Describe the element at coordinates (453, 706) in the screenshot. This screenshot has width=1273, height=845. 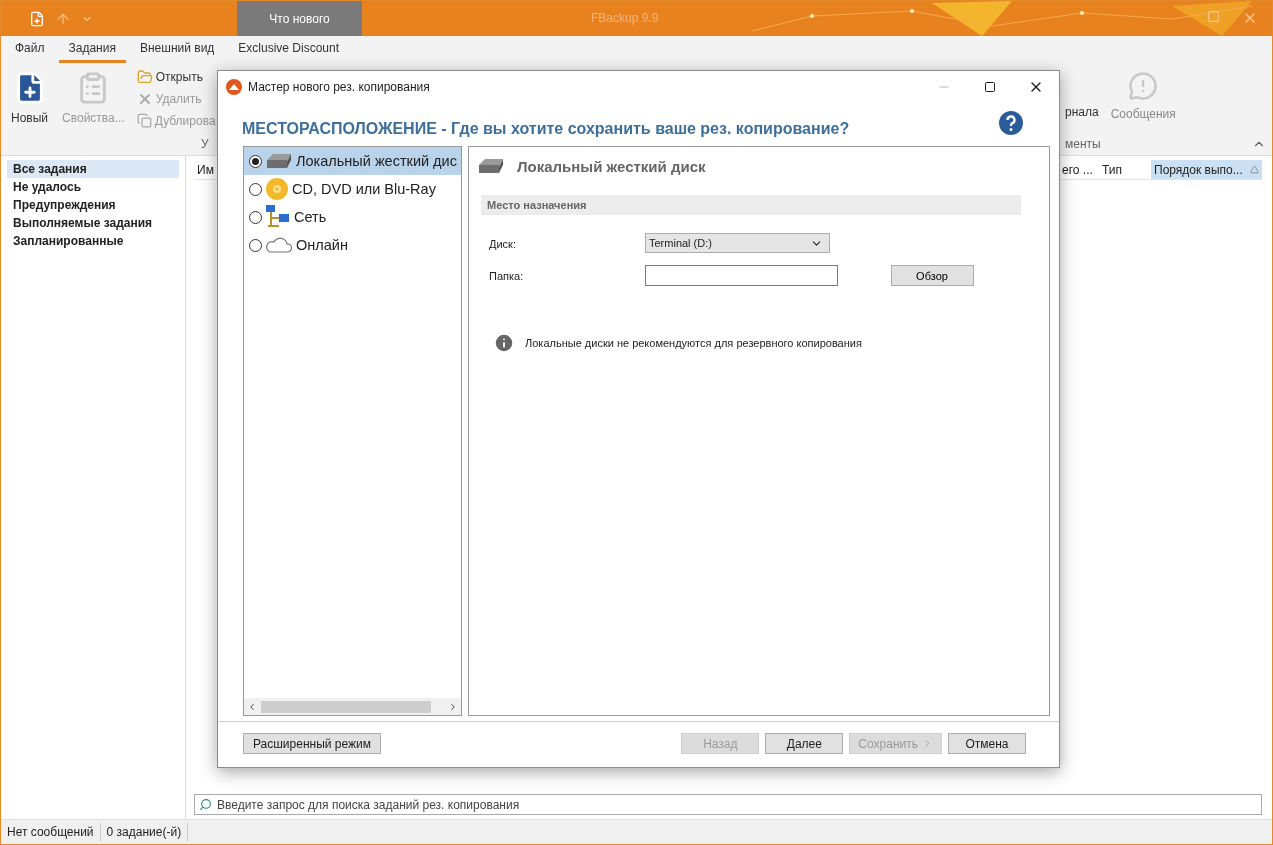
I see `scroll-right-icon` at that location.